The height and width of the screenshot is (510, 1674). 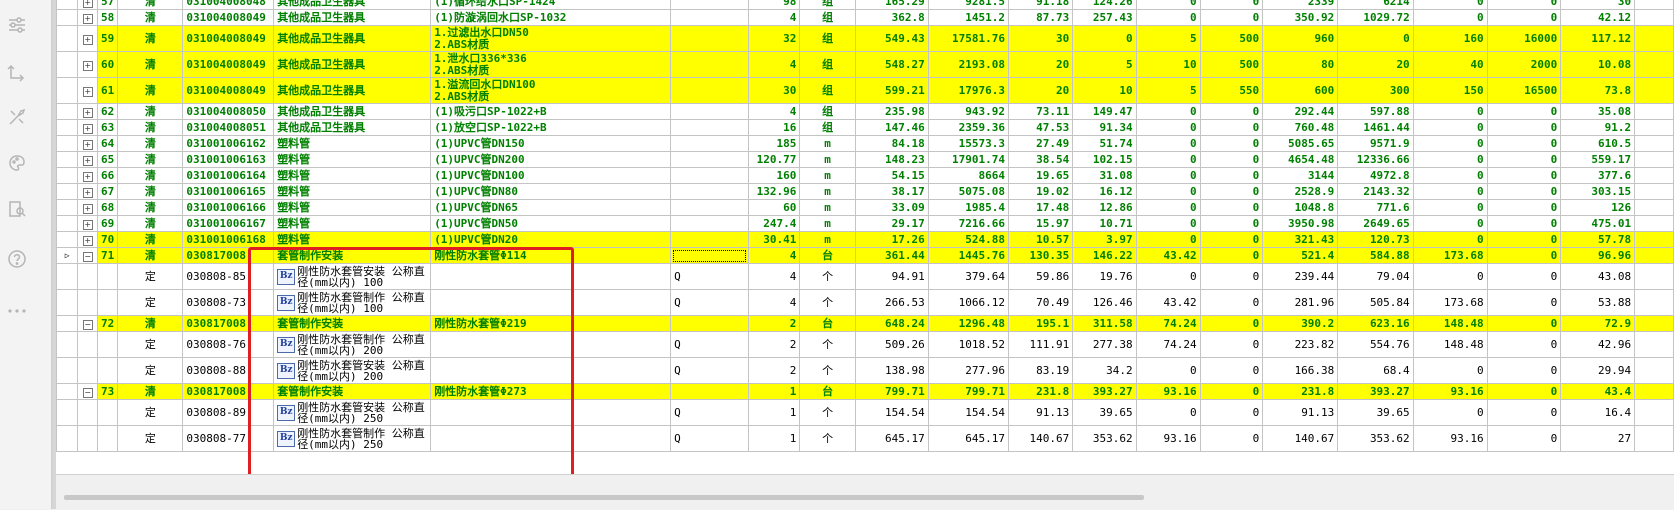 What do you see at coordinates (891, 207) in the screenshot?
I see `unit-price-cell: 33.09` at bounding box center [891, 207].